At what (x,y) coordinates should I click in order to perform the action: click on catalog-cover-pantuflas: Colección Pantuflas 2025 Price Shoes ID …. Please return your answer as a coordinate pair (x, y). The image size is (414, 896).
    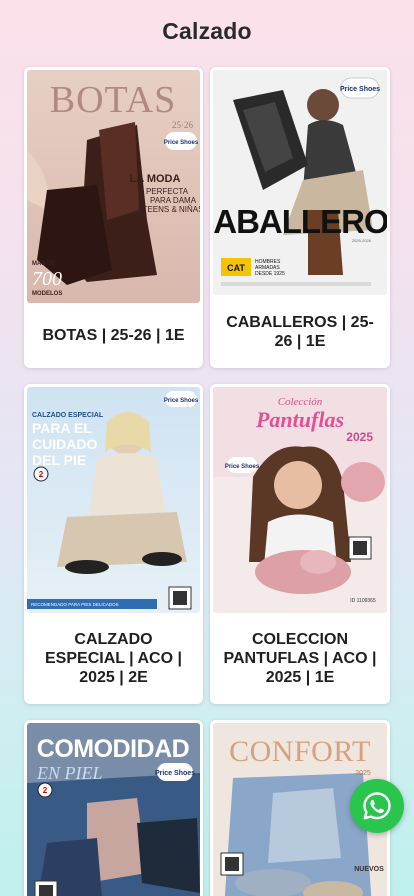
    Looking at the image, I should click on (300, 500).